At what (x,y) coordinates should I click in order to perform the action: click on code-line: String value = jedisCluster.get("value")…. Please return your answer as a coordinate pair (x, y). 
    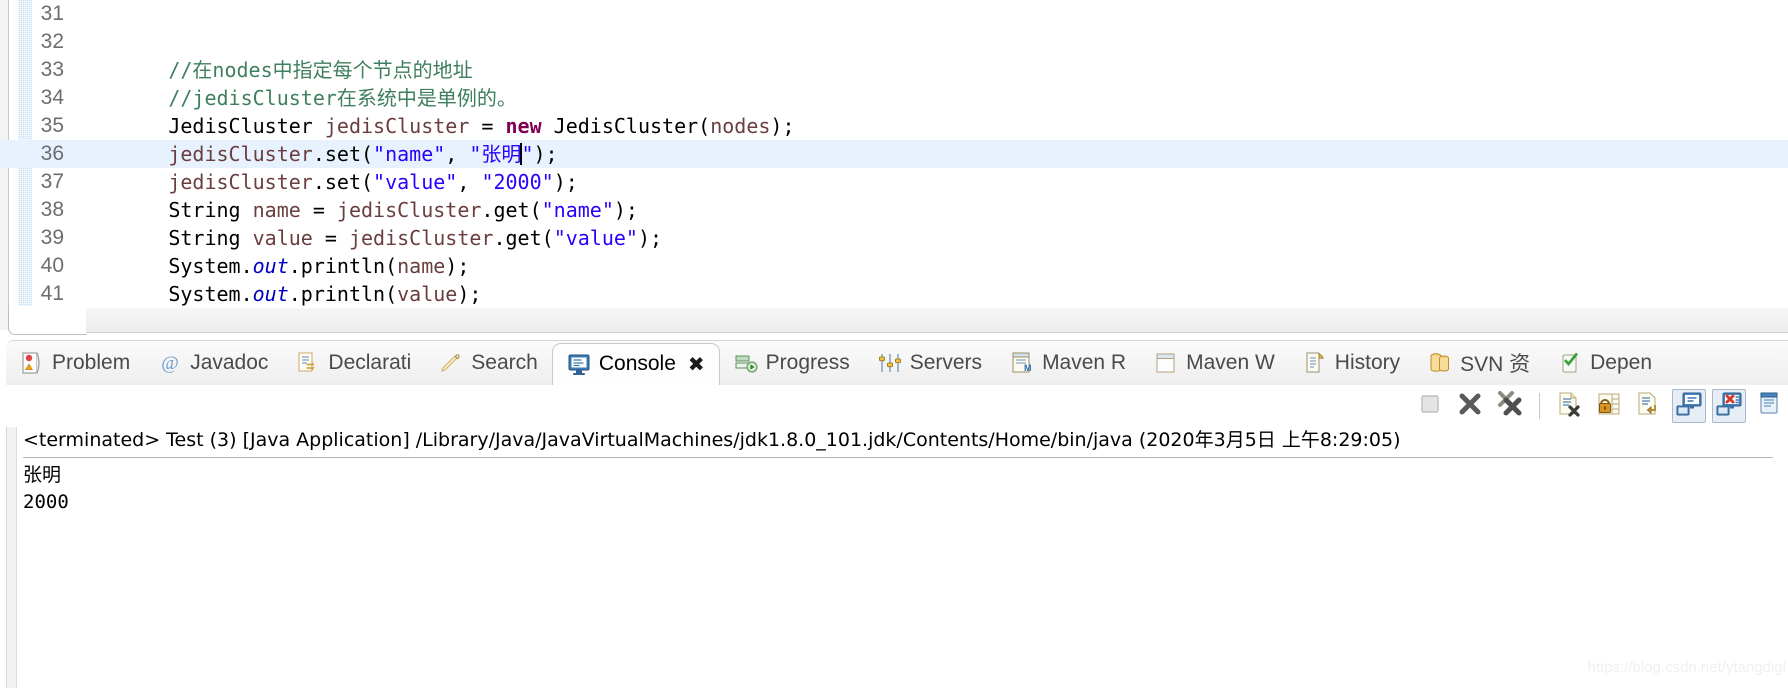
    Looking at the image, I should click on (930, 238).